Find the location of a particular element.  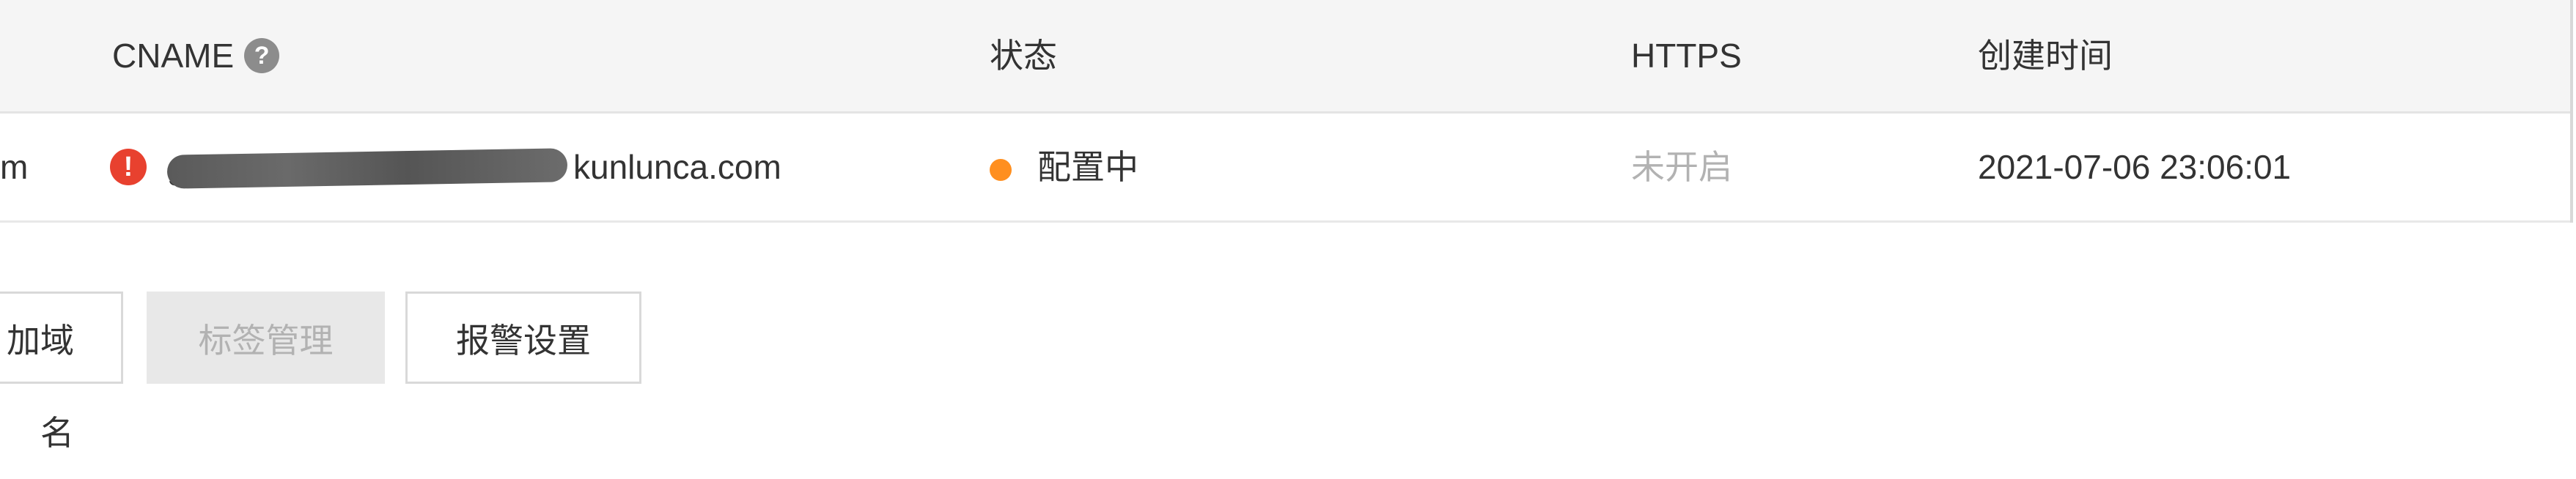

tag-manage-button: 标签管理 is located at coordinates (266, 338).